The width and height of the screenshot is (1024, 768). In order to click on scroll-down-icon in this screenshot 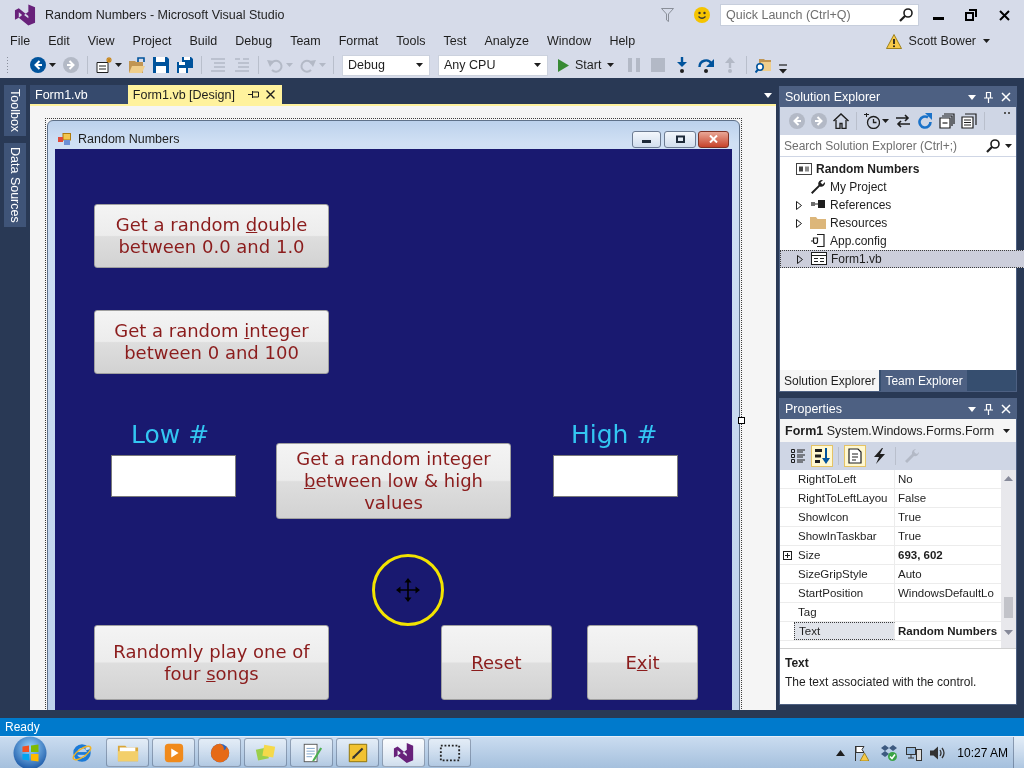, I will do `click(1008, 632)`.